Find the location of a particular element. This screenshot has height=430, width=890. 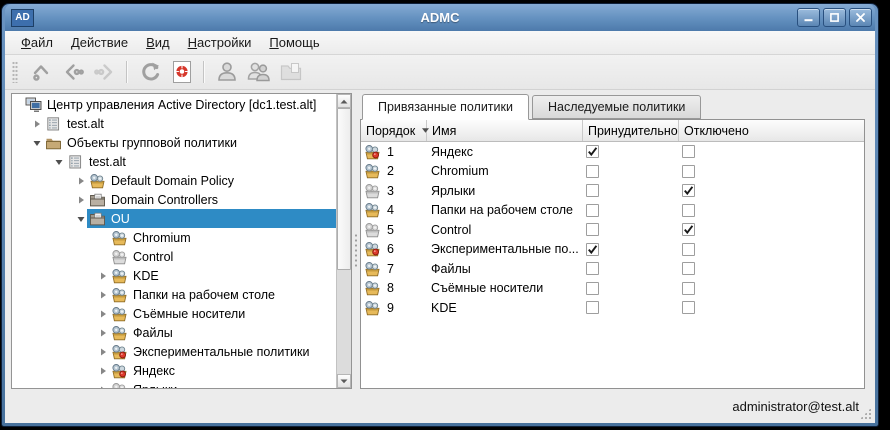

policy-row: 1 Яндекс is located at coordinates (612, 152).